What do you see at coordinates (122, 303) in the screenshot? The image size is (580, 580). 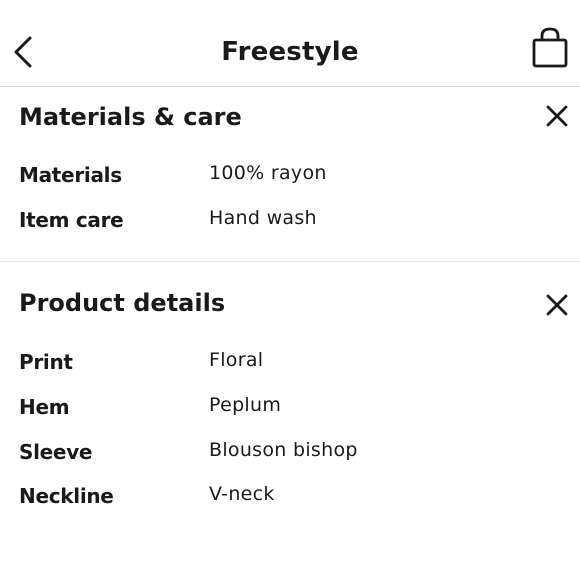 I see `section-title-product-details: Product details` at bounding box center [122, 303].